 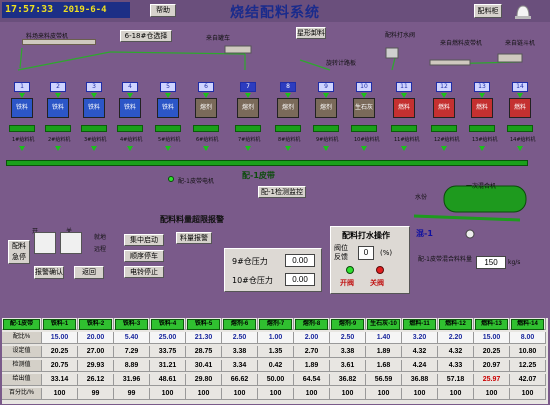 I want to click on header-cell: 铁料-4, so click(x=168, y=324).